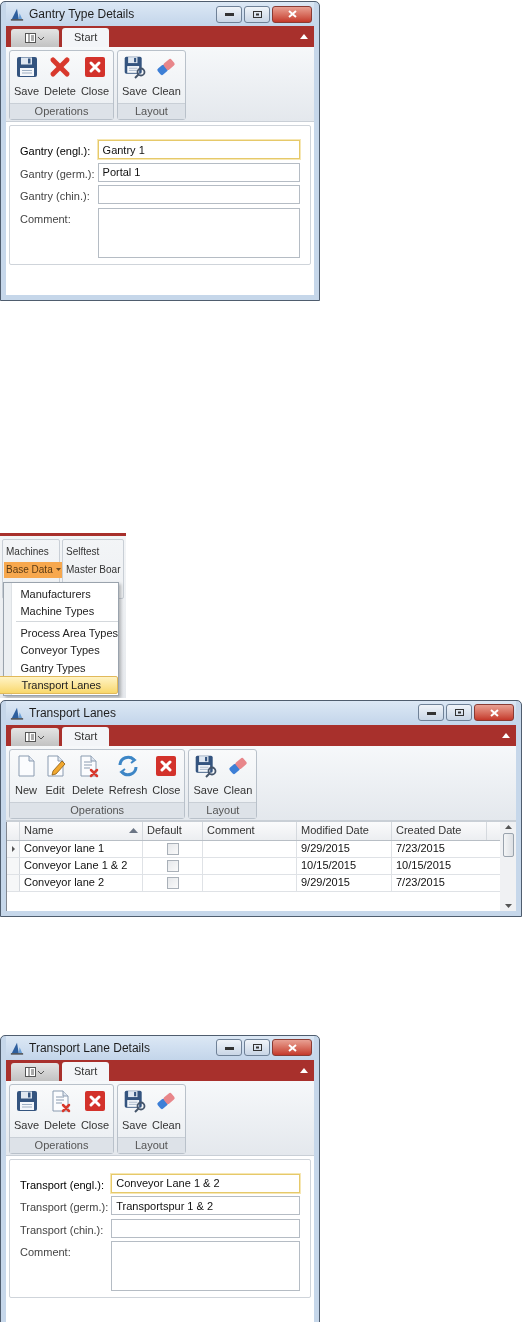 The image size is (522, 1322). What do you see at coordinates (508, 844) in the screenshot?
I see `scroll-thumb` at bounding box center [508, 844].